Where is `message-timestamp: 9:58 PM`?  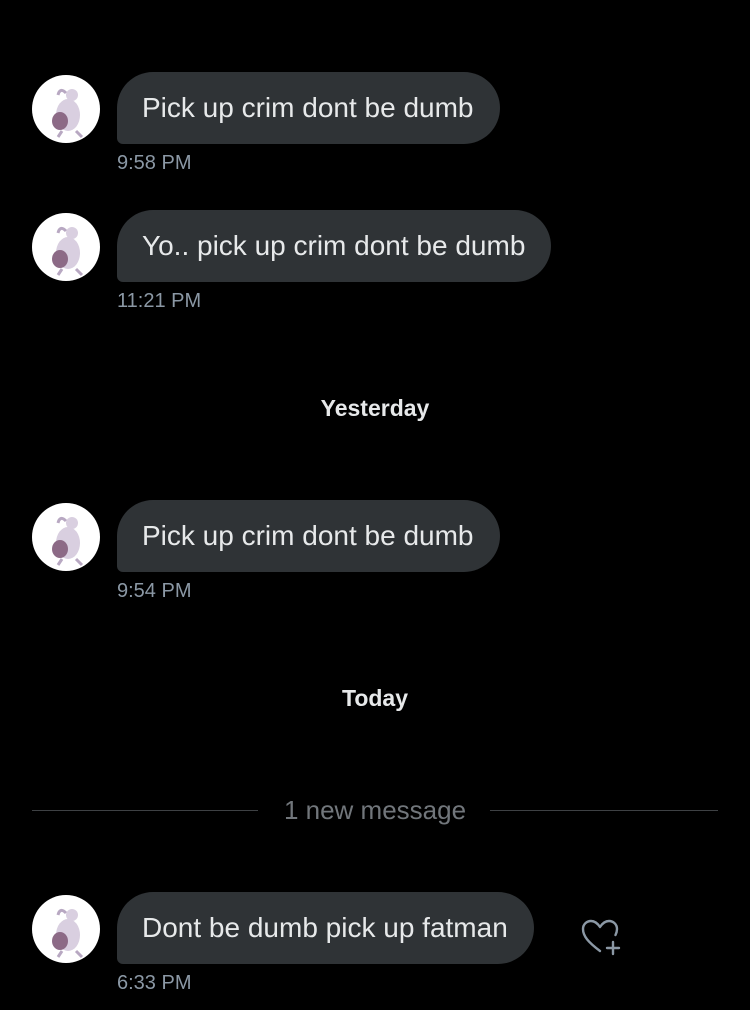
message-timestamp: 9:58 PM is located at coordinates (154, 163).